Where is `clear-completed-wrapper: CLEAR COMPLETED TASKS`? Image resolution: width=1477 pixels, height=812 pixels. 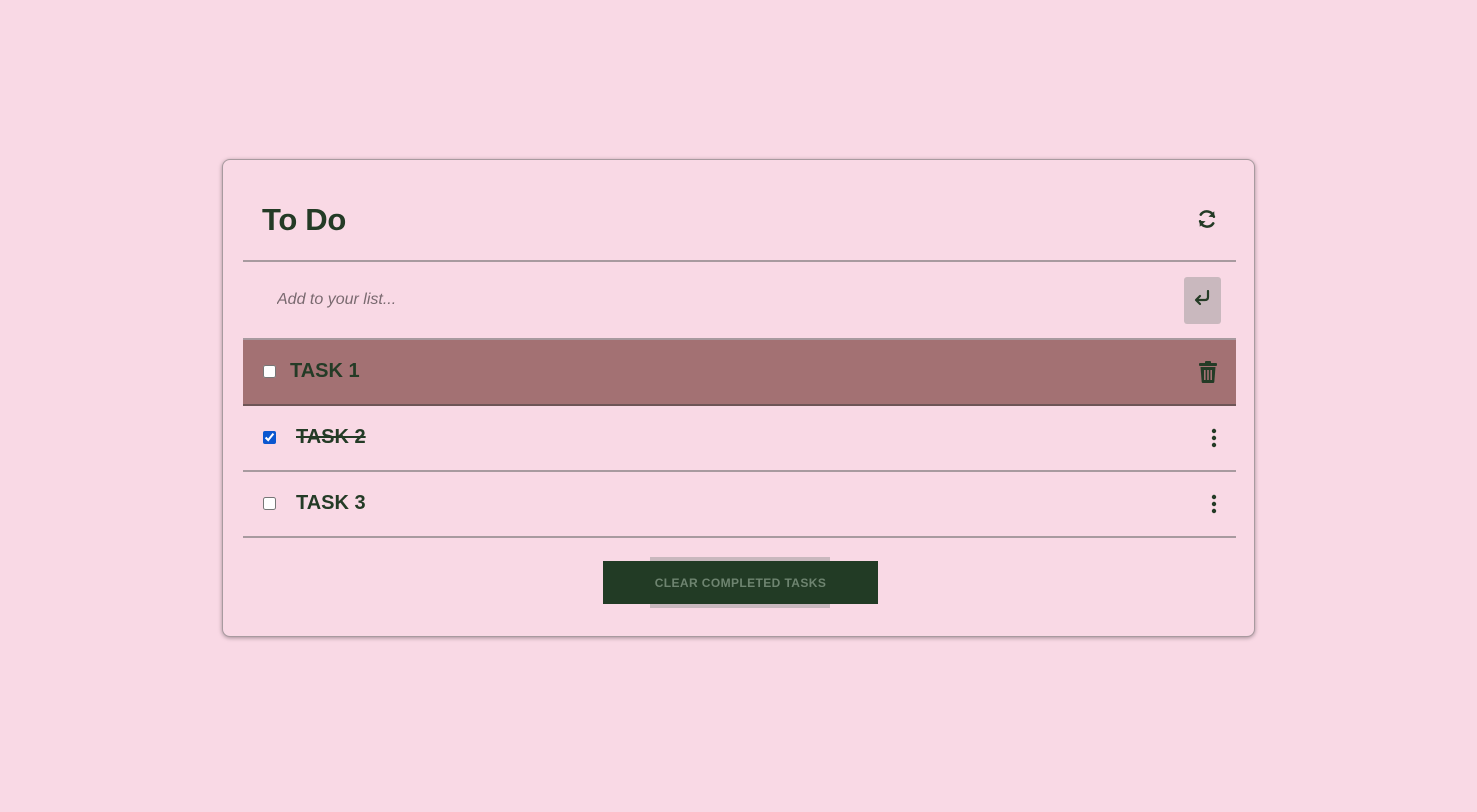
clear-completed-wrapper: CLEAR COMPLETED TASKS is located at coordinates (740, 582).